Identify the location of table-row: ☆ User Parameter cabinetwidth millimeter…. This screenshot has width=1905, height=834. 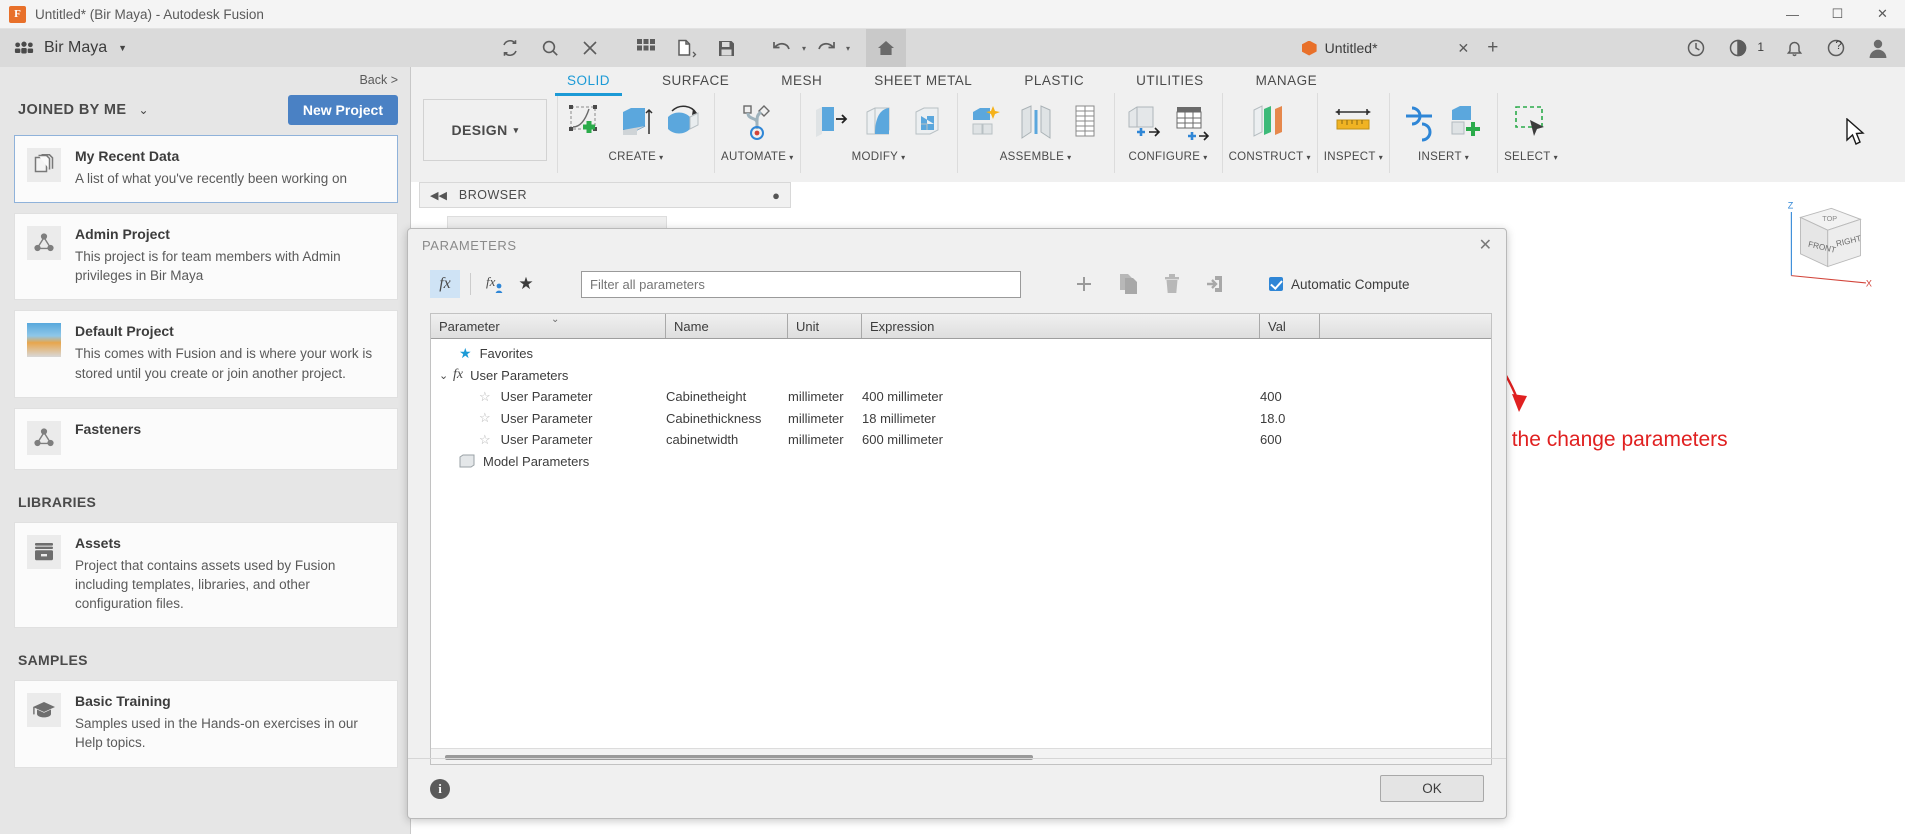
(961, 440).